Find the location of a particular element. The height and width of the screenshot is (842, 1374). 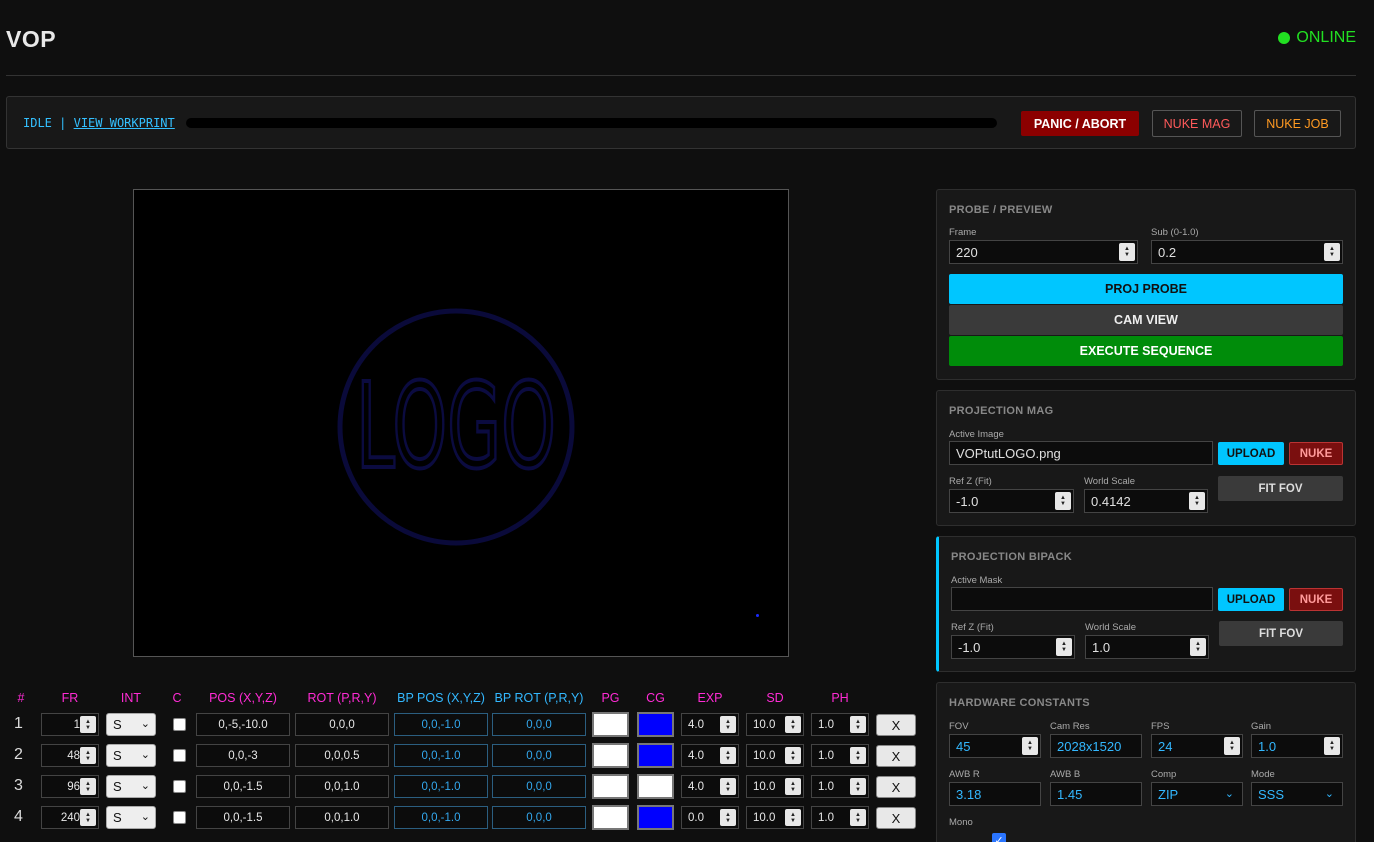

bipack-fit-fov-button: FIT FOV is located at coordinates (1281, 633).